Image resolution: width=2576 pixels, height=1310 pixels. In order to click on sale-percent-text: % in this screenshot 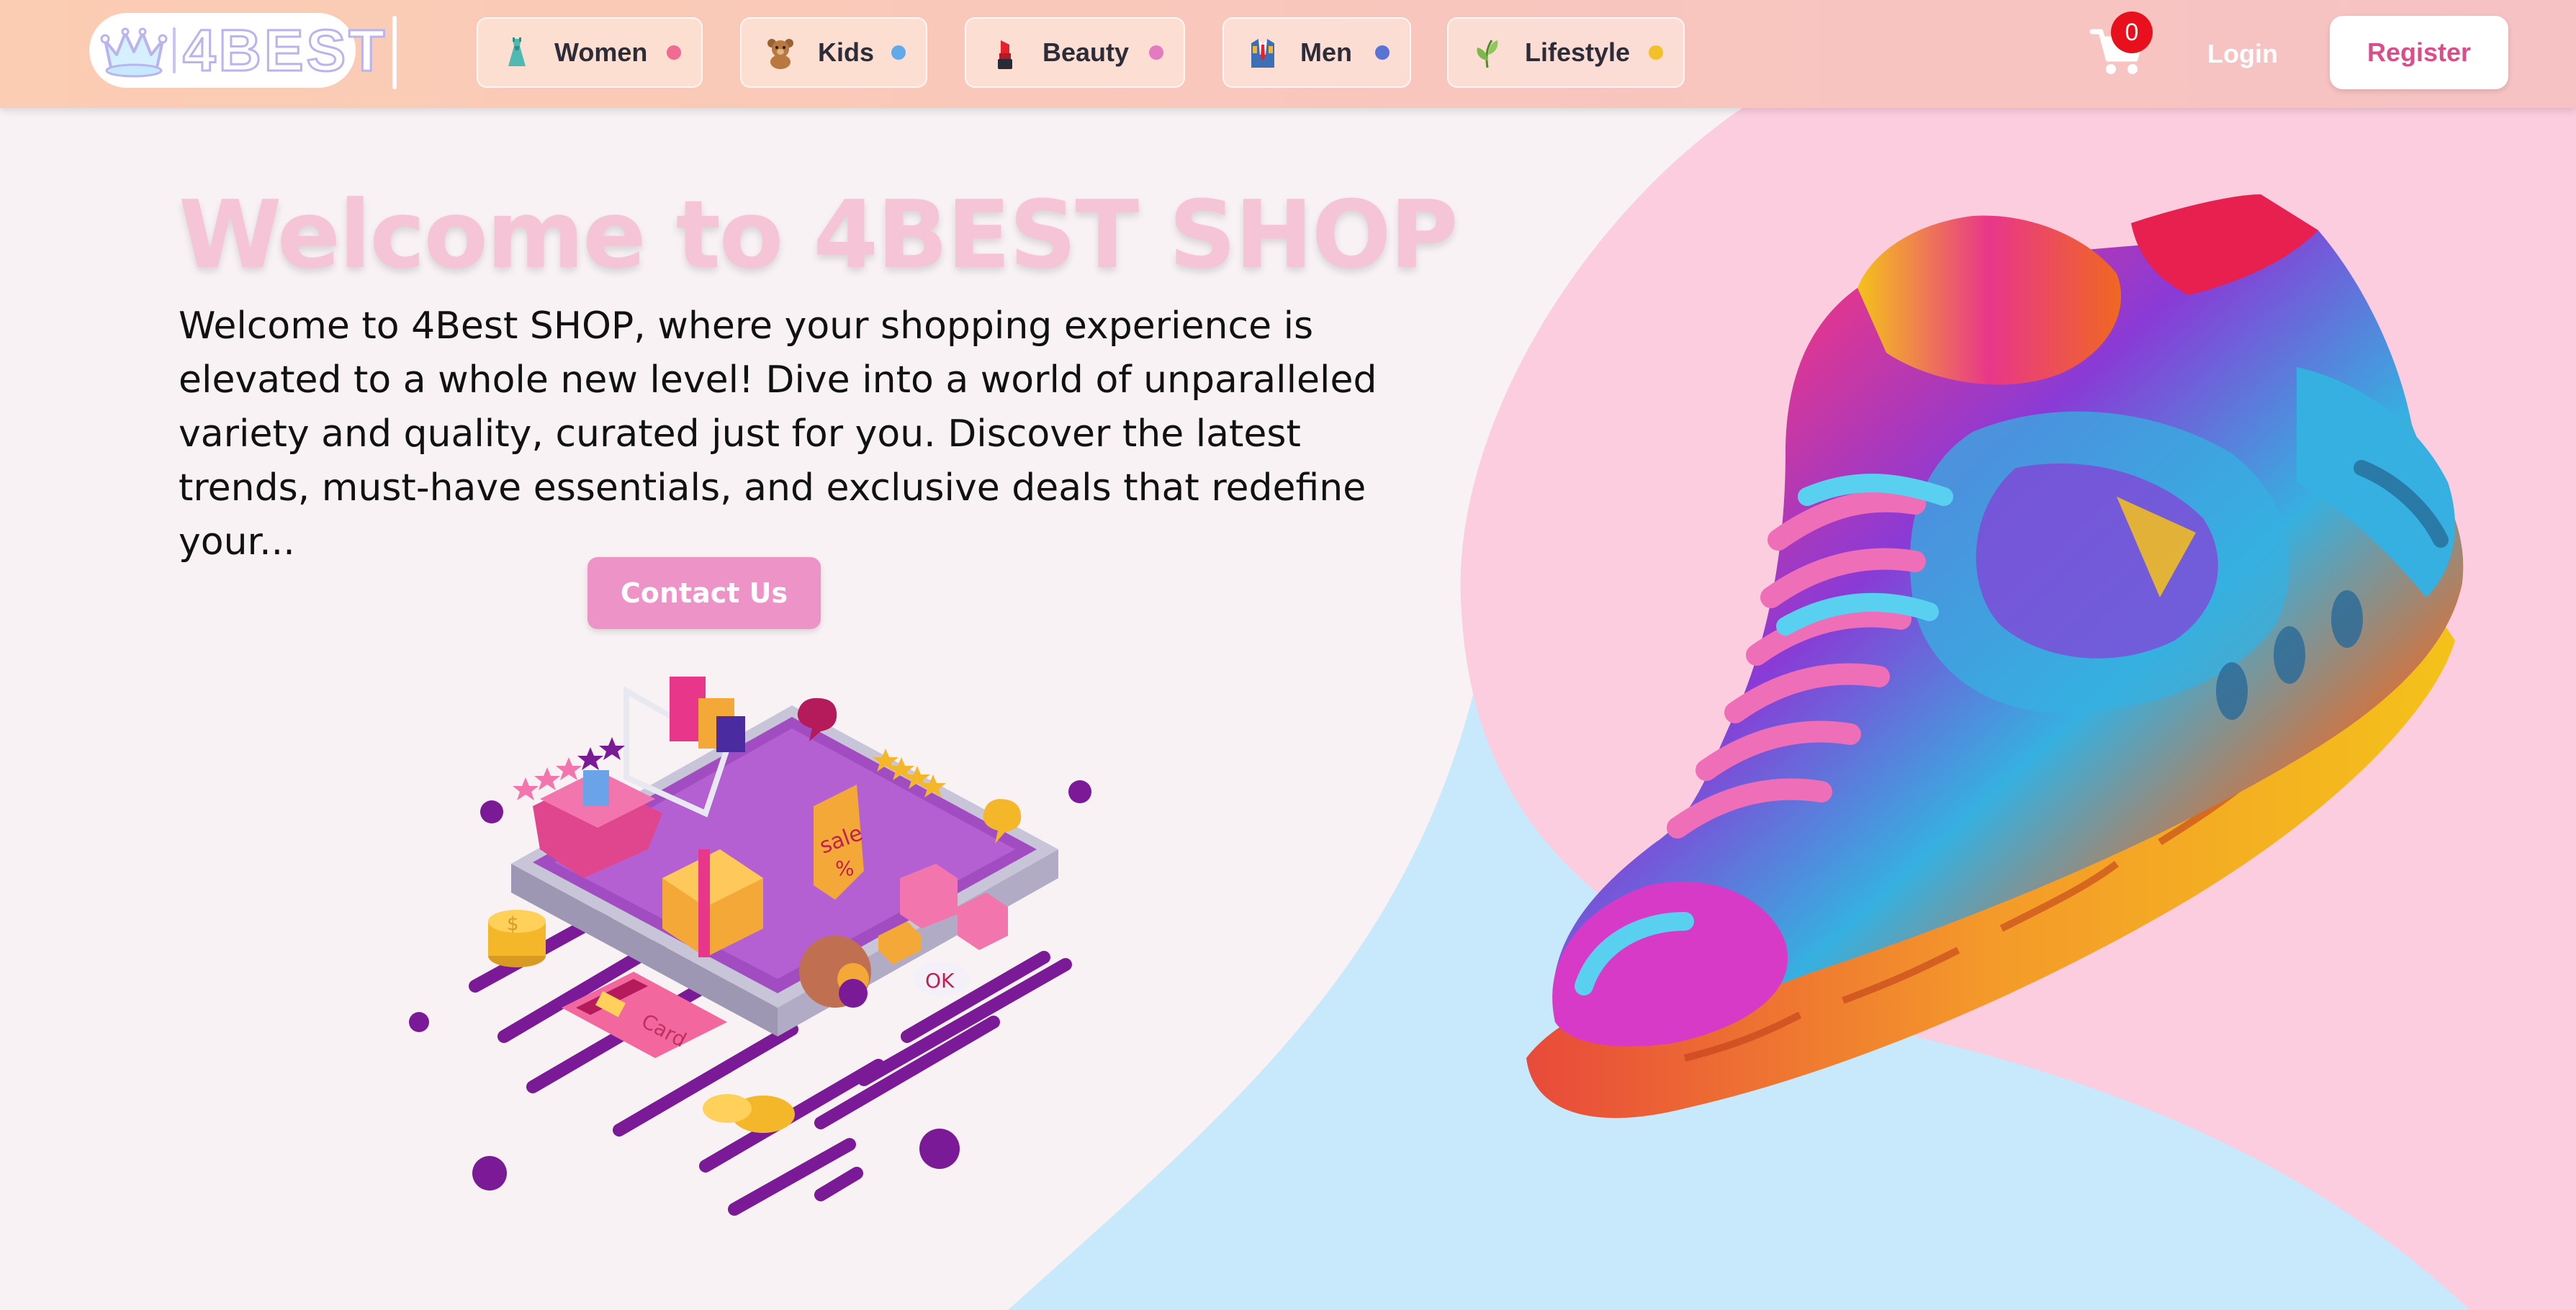, I will do `click(845, 868)`.